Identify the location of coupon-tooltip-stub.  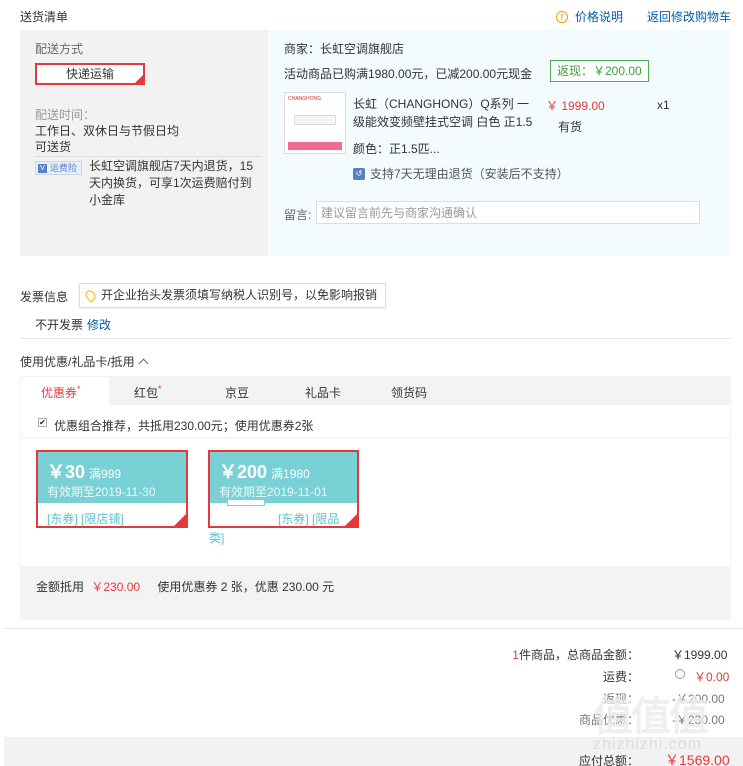
(246, 503).